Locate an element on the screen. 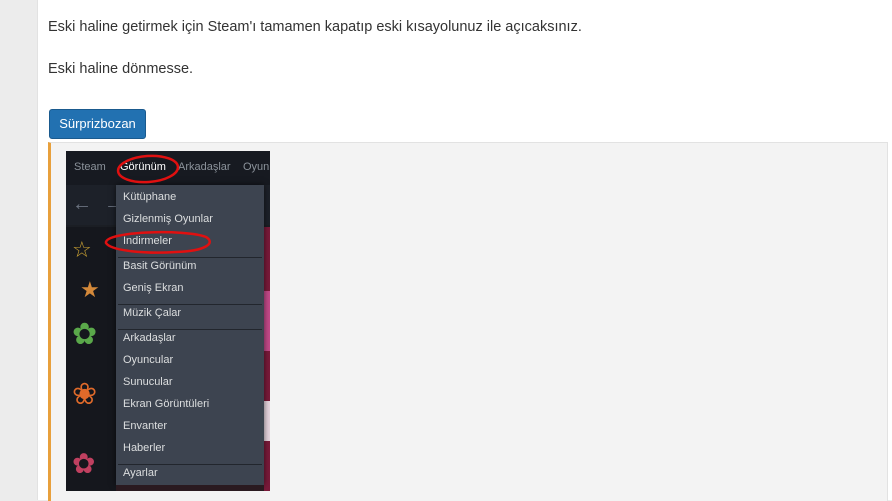  menu-games: Oyun is located at coordinates (256, 167).